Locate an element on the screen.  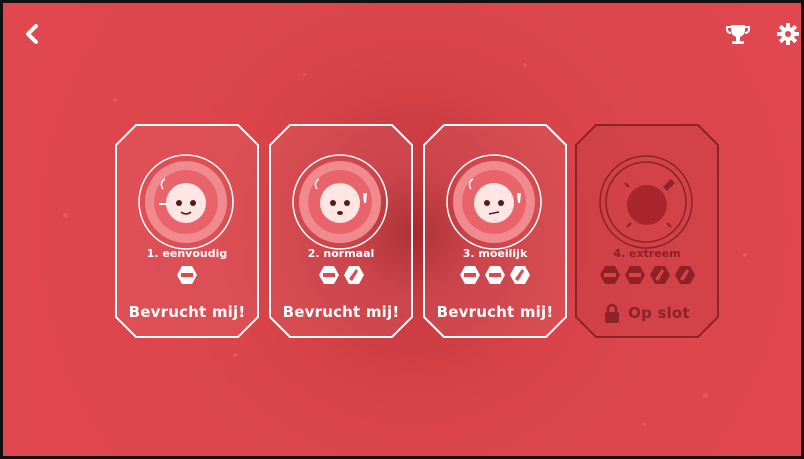
level-label: 4. extreem is located at coordinates (647, 253).